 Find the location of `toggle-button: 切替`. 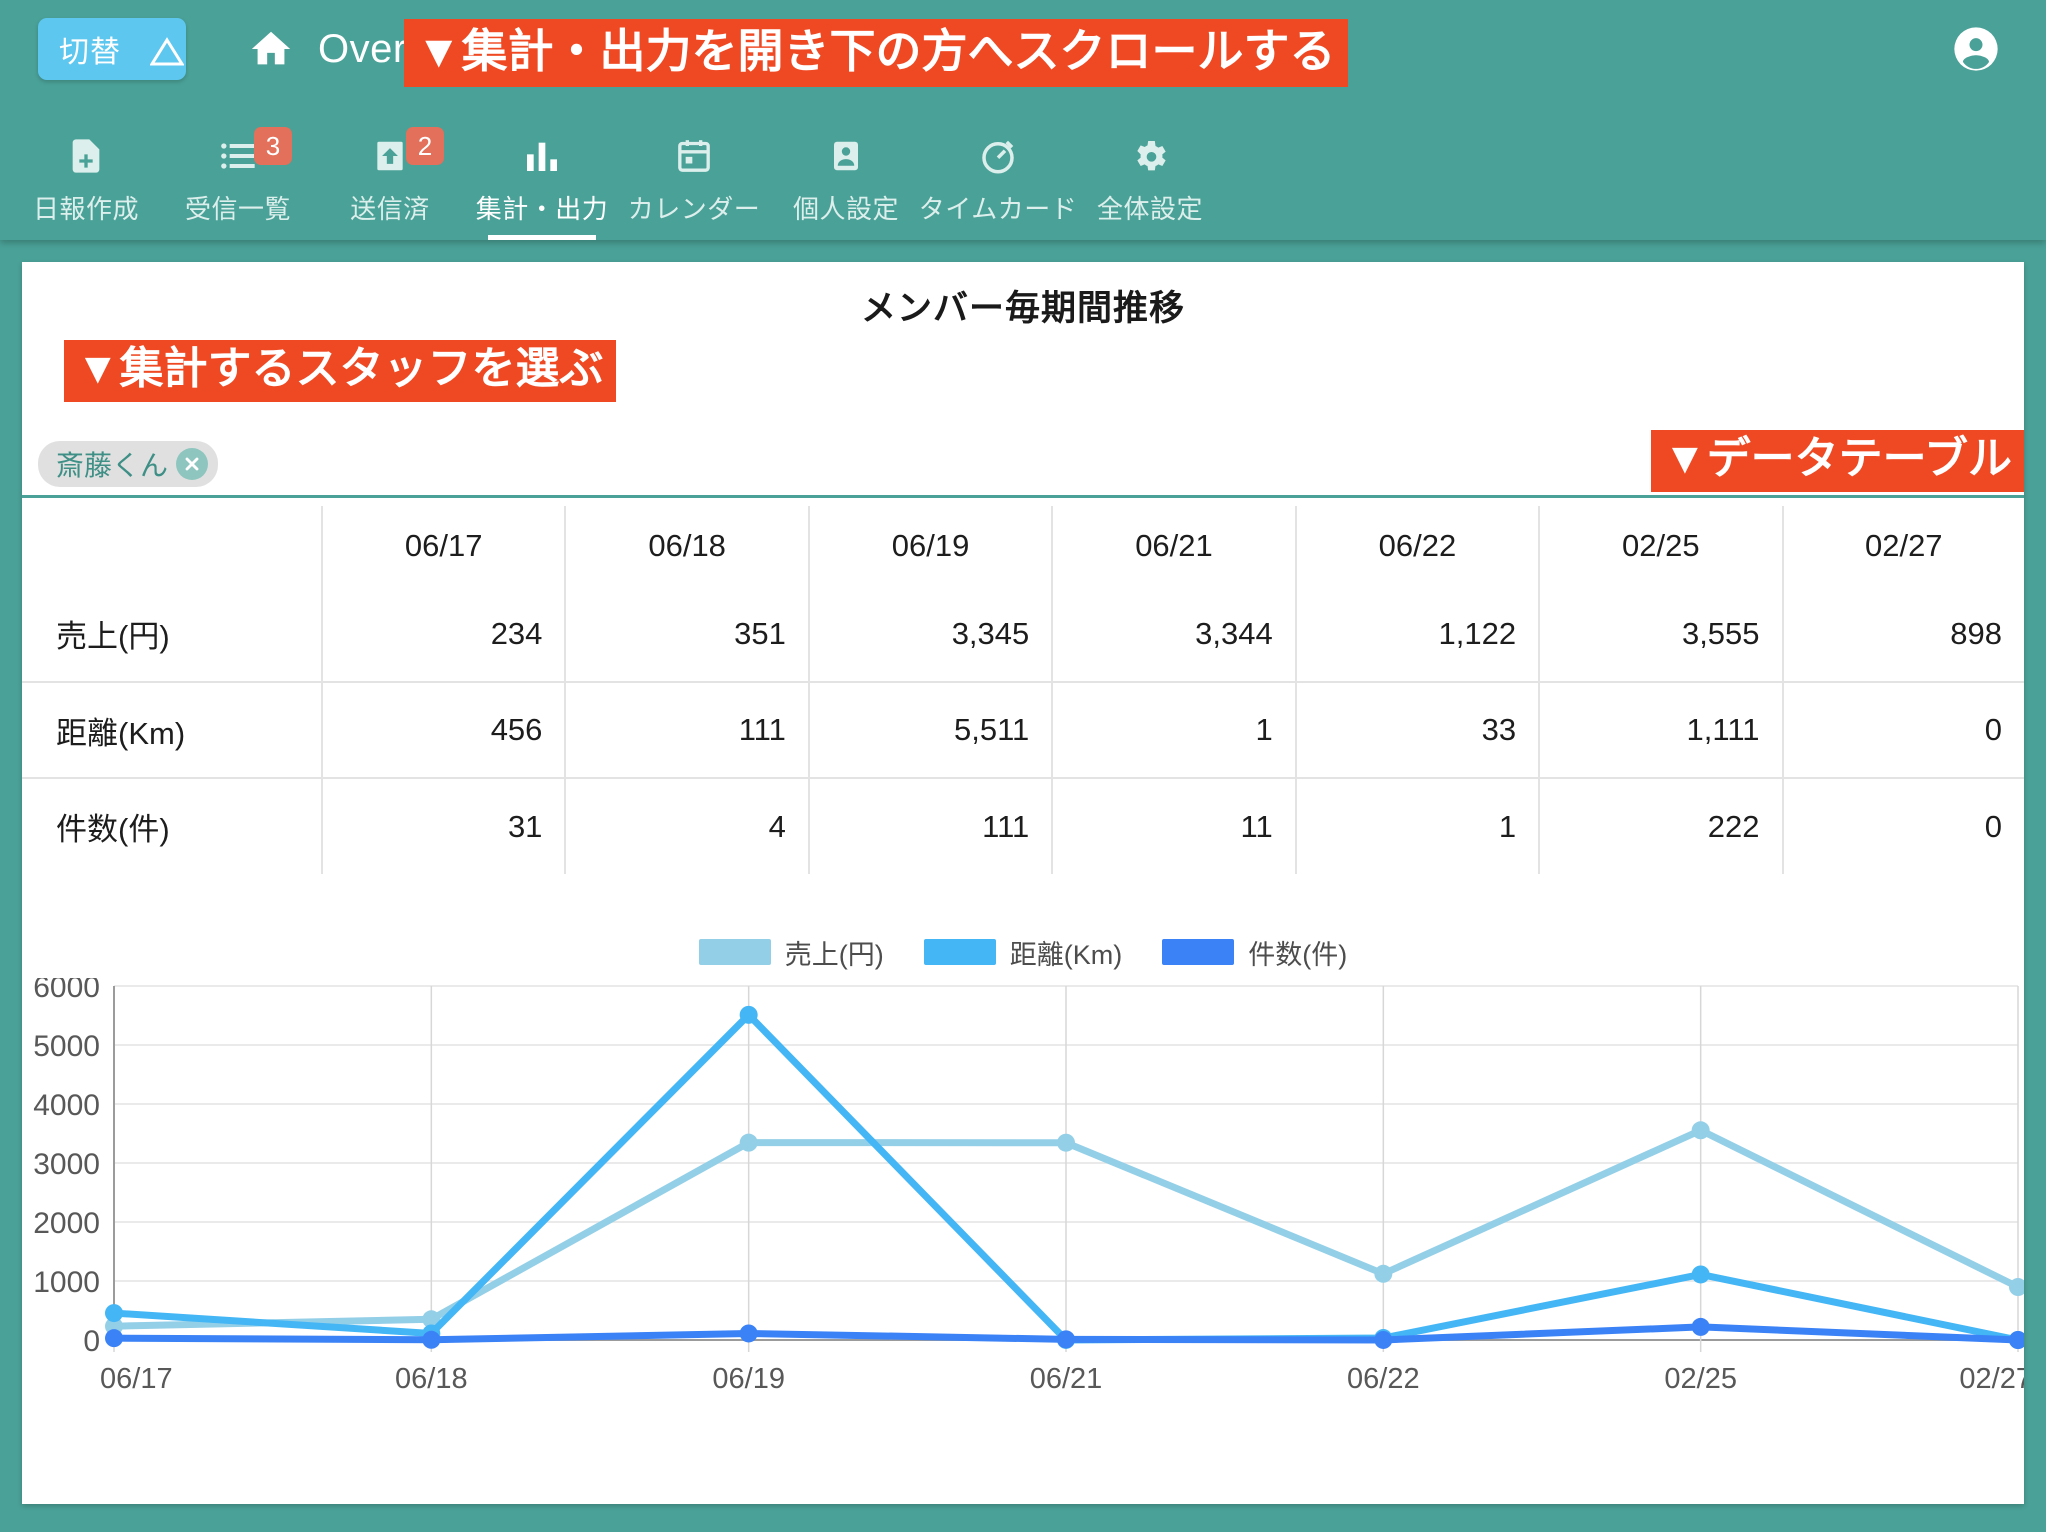

toggle-button: 切替 is located at coordinates (112, 49).